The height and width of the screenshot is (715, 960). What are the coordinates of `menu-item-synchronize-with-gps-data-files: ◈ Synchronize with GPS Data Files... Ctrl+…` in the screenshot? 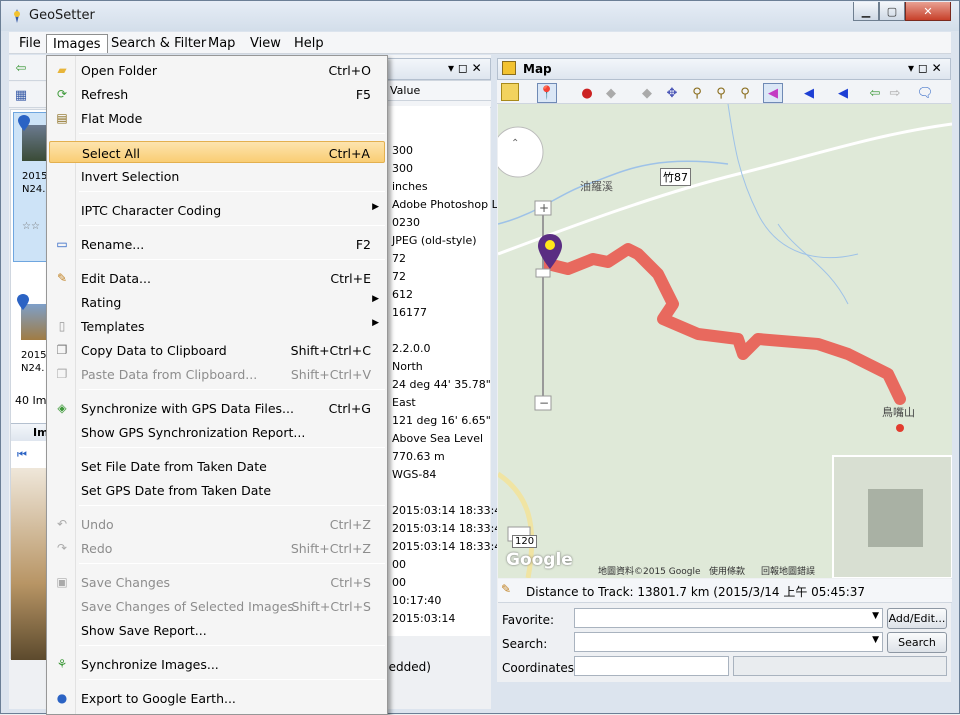 It's located at (217, 408).